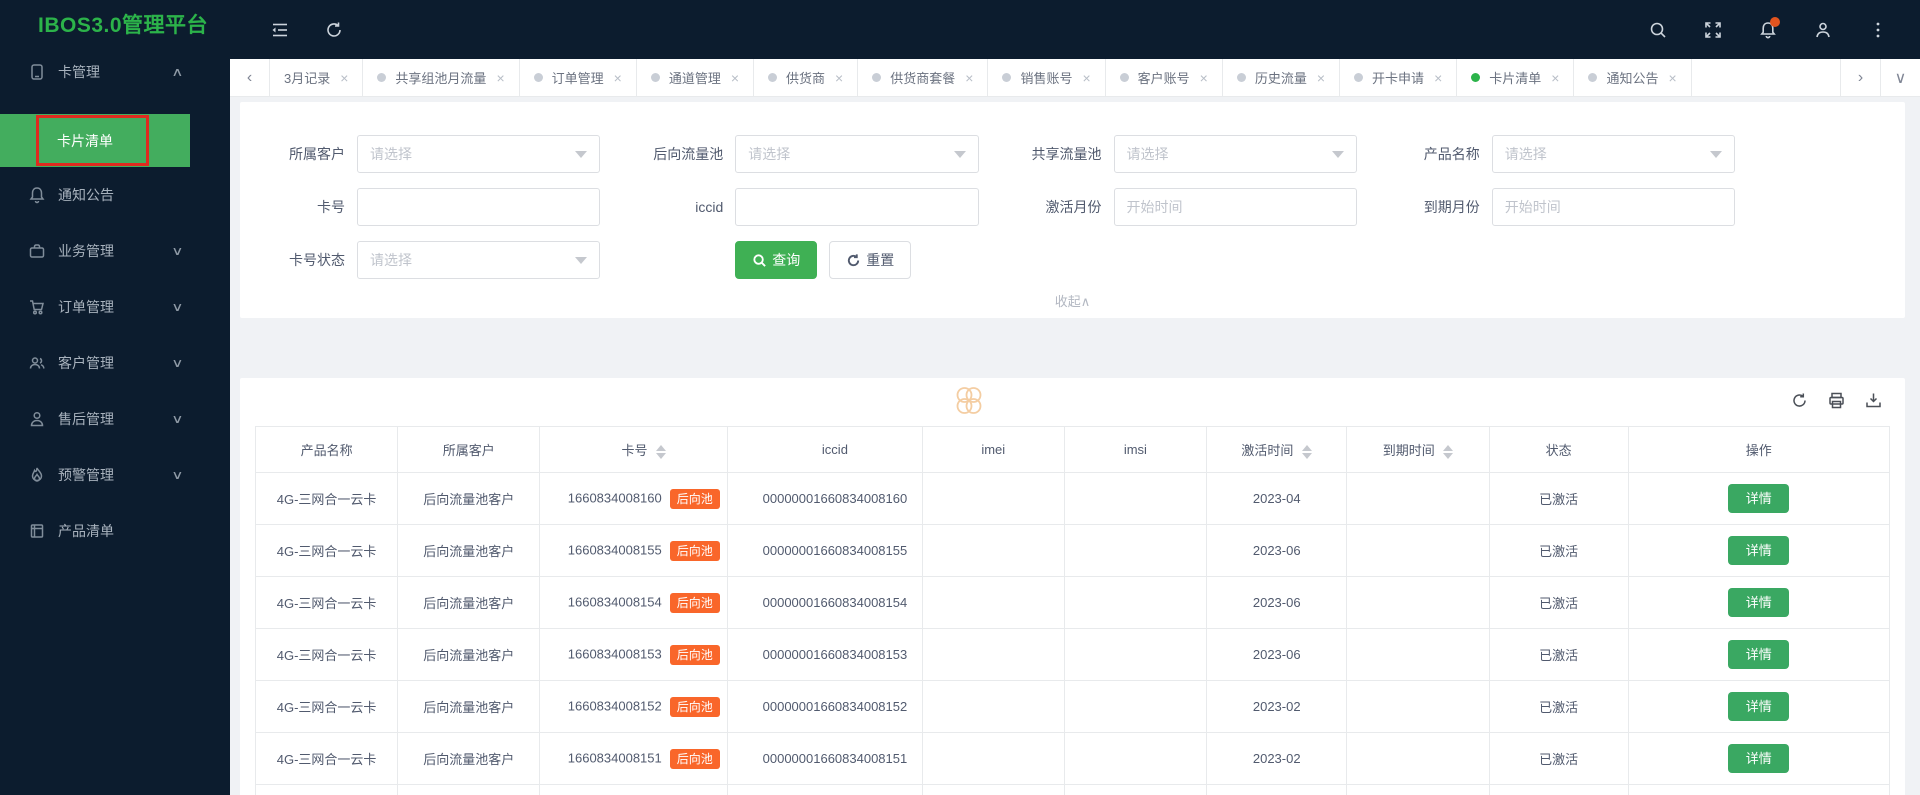  Describe the element at coordinates (1282, 77) in the screenshot. I see `tab-history-traffic: 历史流量 ×` at that location.